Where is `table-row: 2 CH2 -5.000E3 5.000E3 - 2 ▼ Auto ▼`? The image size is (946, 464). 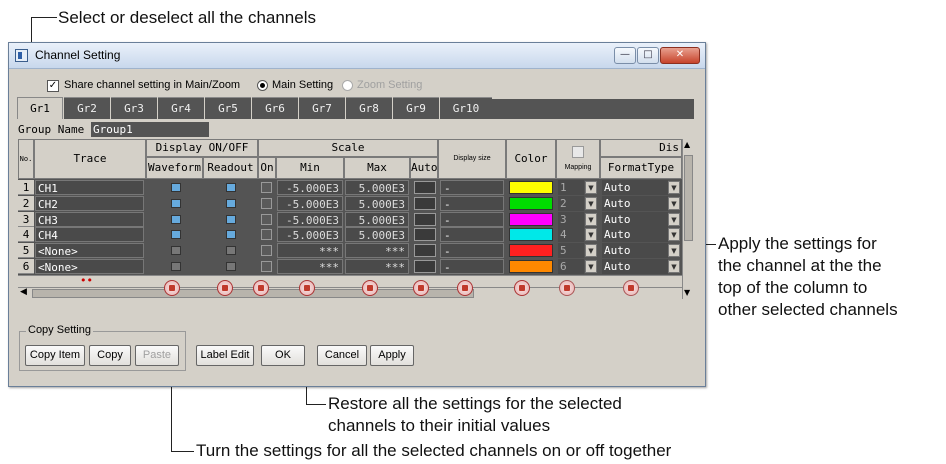 table-row: 2 CH2 -5.000E3 5.000E3 - 2 ▼ Auto ▼ is located at coordinates (350, 203).